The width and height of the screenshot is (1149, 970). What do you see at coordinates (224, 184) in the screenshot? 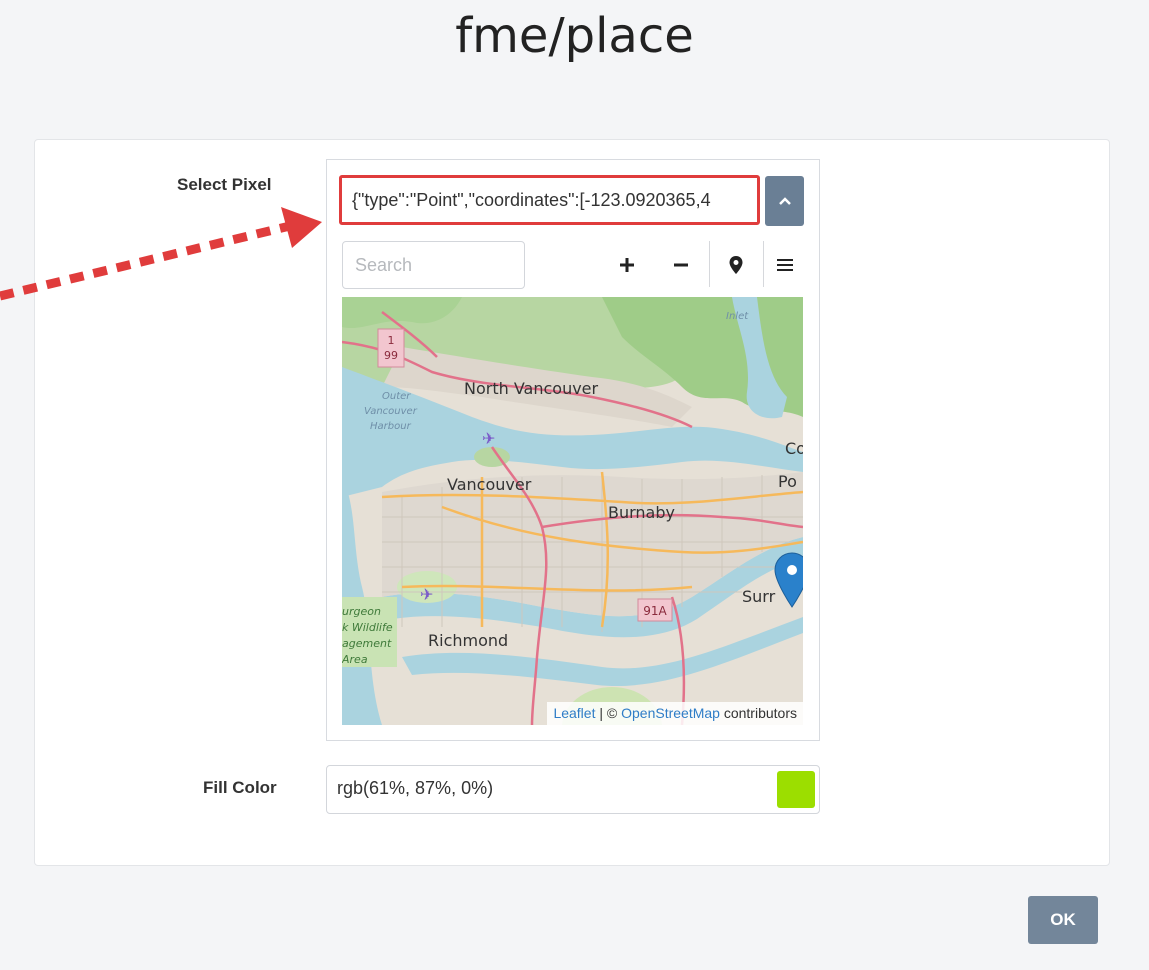
I see `select-pixel-label: Select Pixel` at bounding box center [224, 184].